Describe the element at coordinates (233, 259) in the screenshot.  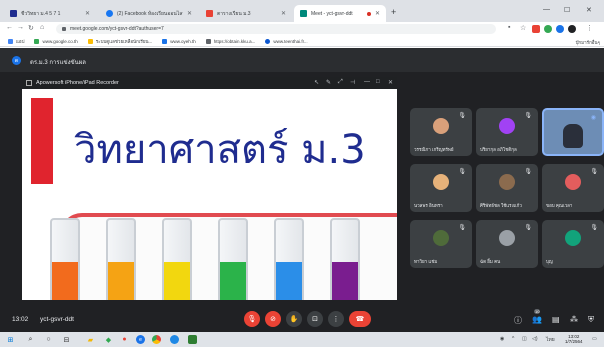
I see `test-tube` at that location.